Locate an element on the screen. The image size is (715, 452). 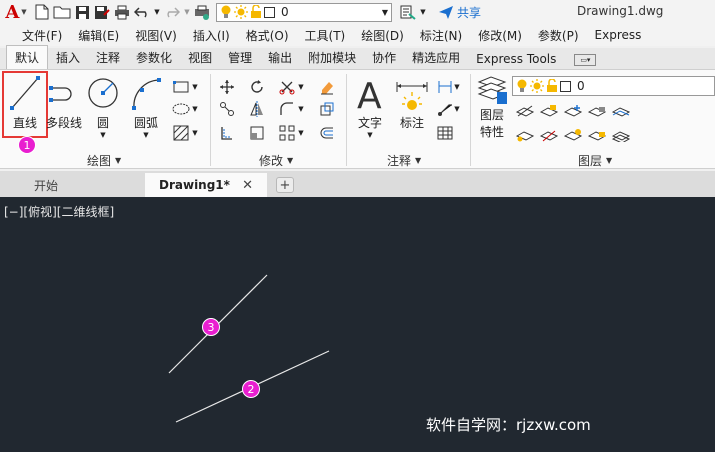
redo-icon is located at coordinates (172, 12).